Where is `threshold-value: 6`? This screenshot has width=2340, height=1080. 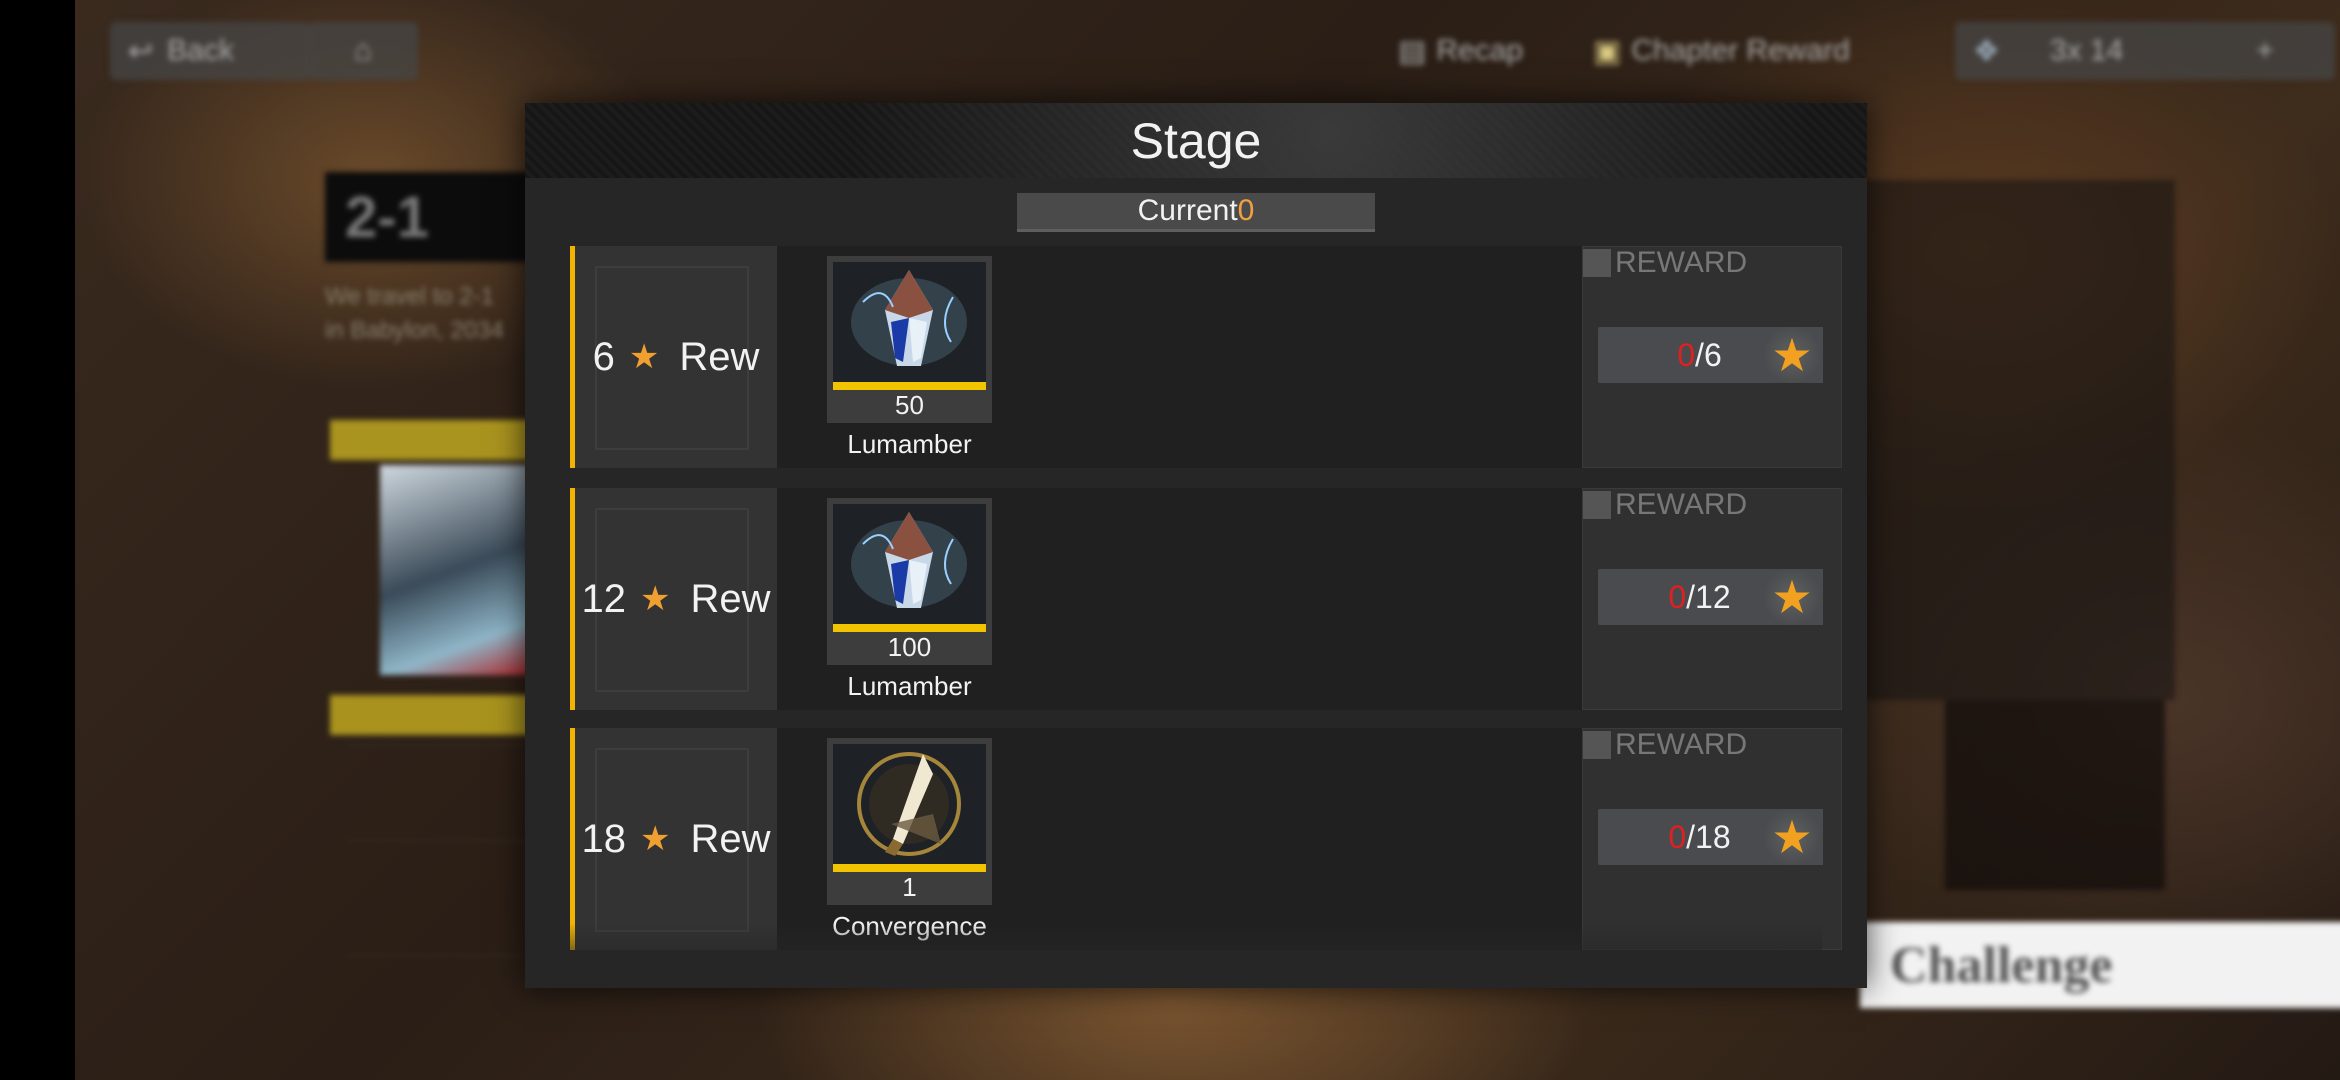
threshold-value: 6 is located at coordinates (603, 356).